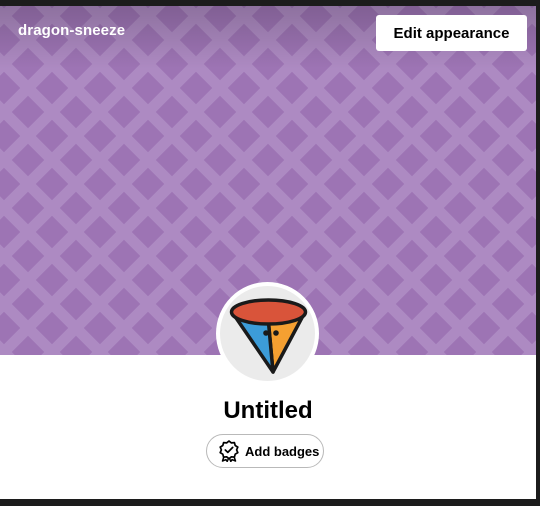 Image resolution: width=540 pixels, height=506 pixels. I want to click on avatar-image, so click(267, 333).